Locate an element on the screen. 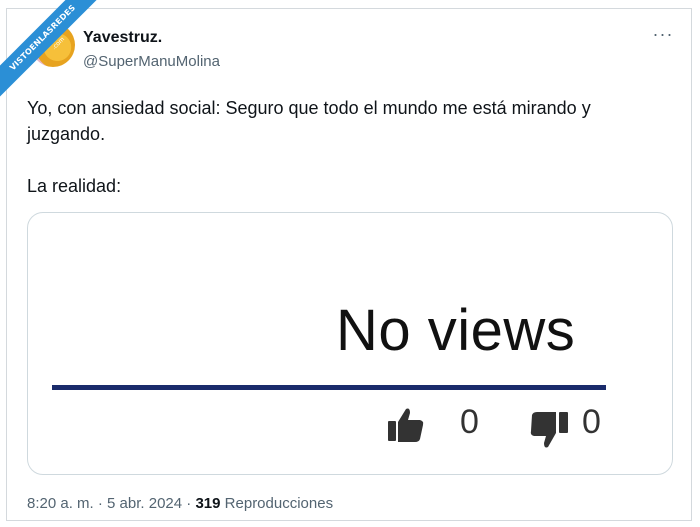 The image size is (700, 527). thumbs-up-icon is located at coordinates (406, 425).